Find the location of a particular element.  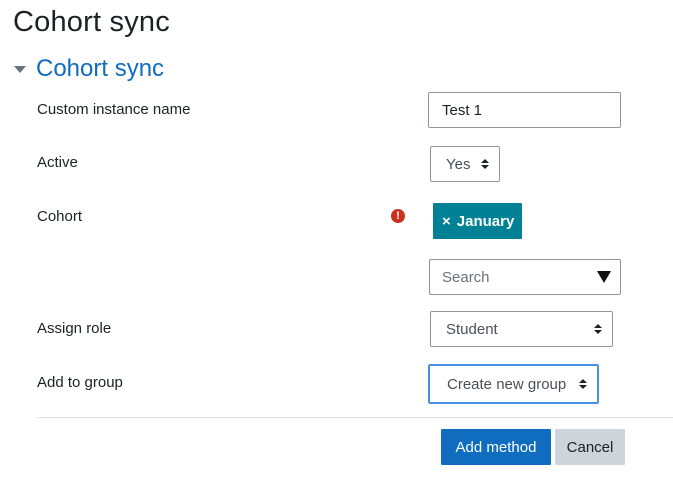

active-select: Yes is located at coordinates (465, 164).